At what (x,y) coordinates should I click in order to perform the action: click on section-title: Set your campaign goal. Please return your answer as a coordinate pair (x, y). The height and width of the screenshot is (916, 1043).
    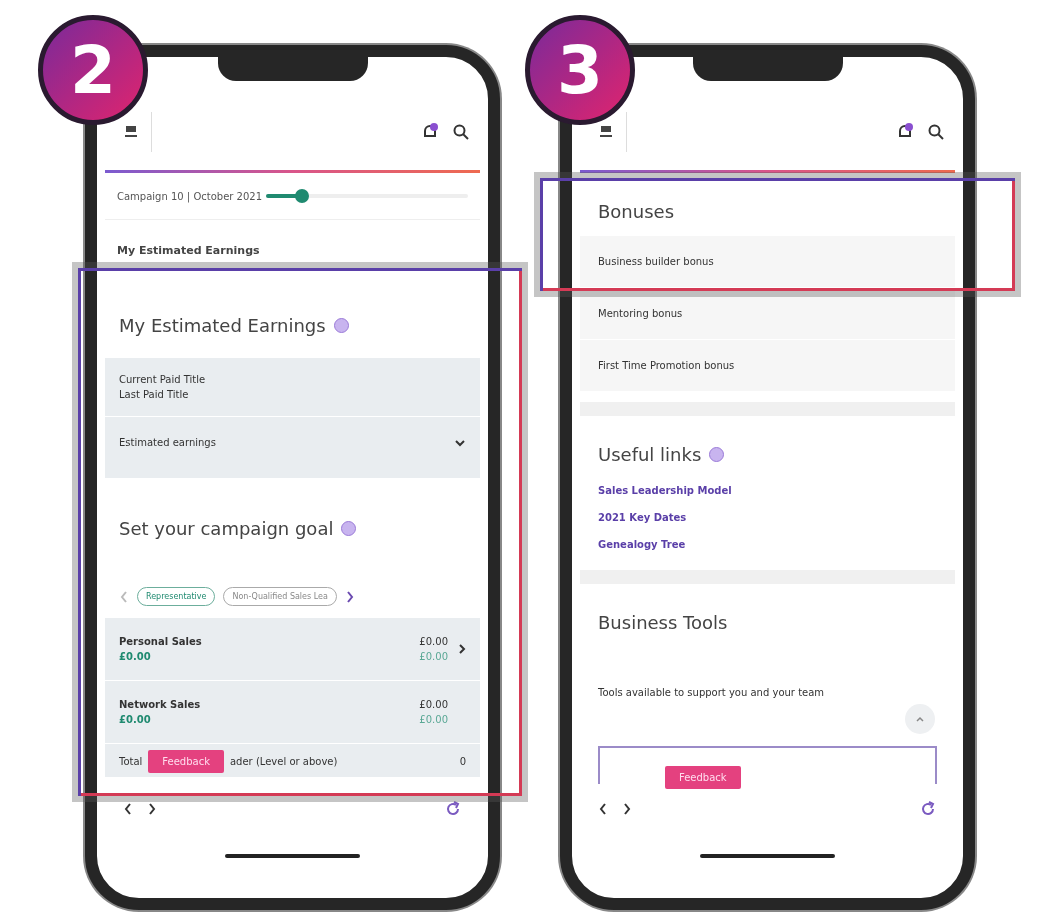
    Looking at the image, I should click on (226, 528).